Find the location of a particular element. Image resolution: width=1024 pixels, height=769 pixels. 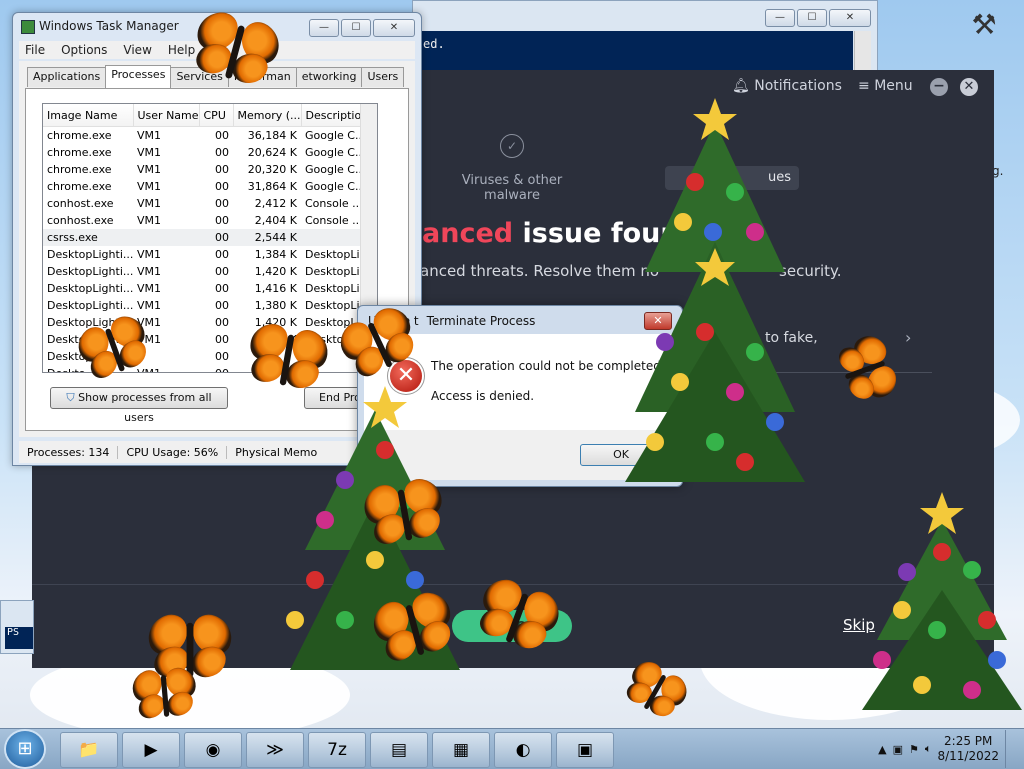

start-button: ⊞ is located at coordinates (25, 749).